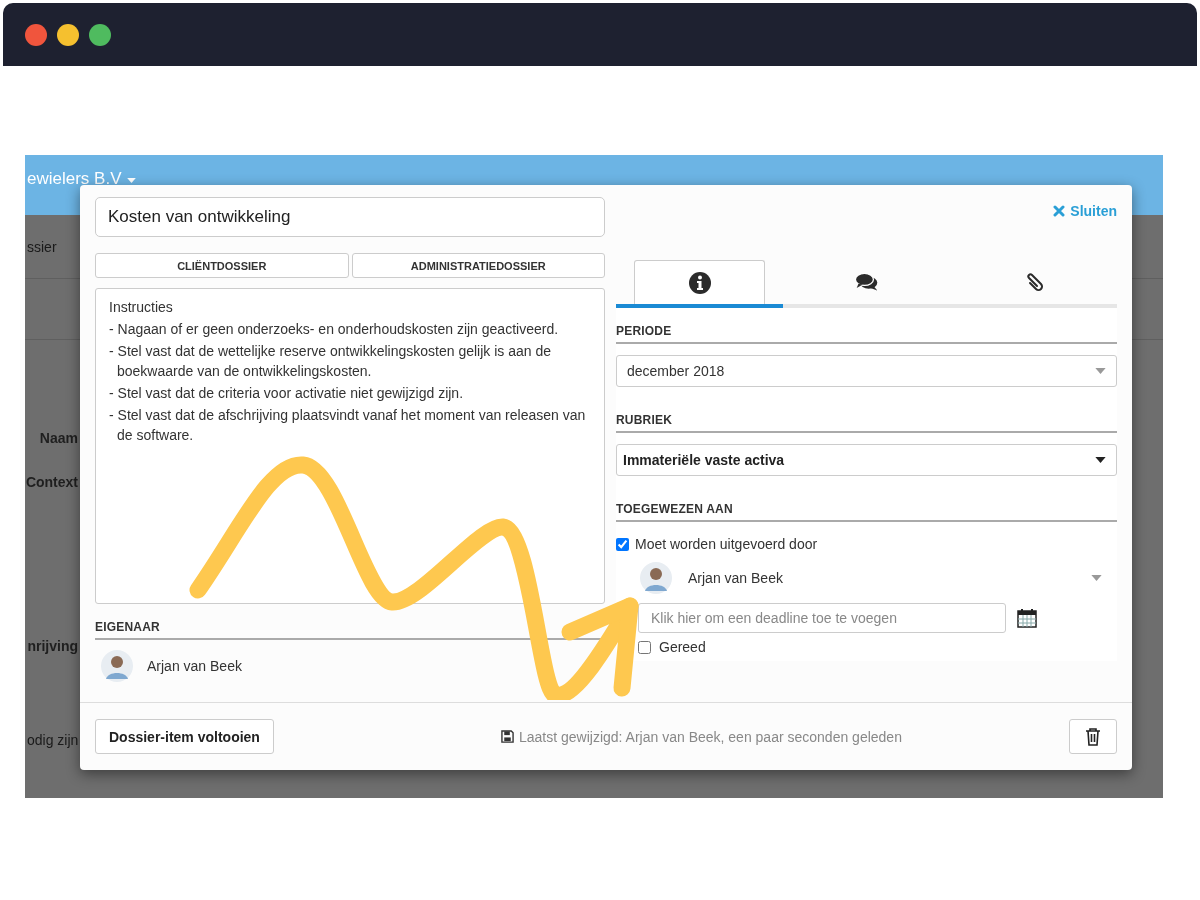  What do you see at coordinates (334, 329) in the screenshot?
I see `instruction-line: - Nagaan of er geen onderzoeks- en onderhoudskosten zijn geactiveerd.` at bounding box center [334, 329].